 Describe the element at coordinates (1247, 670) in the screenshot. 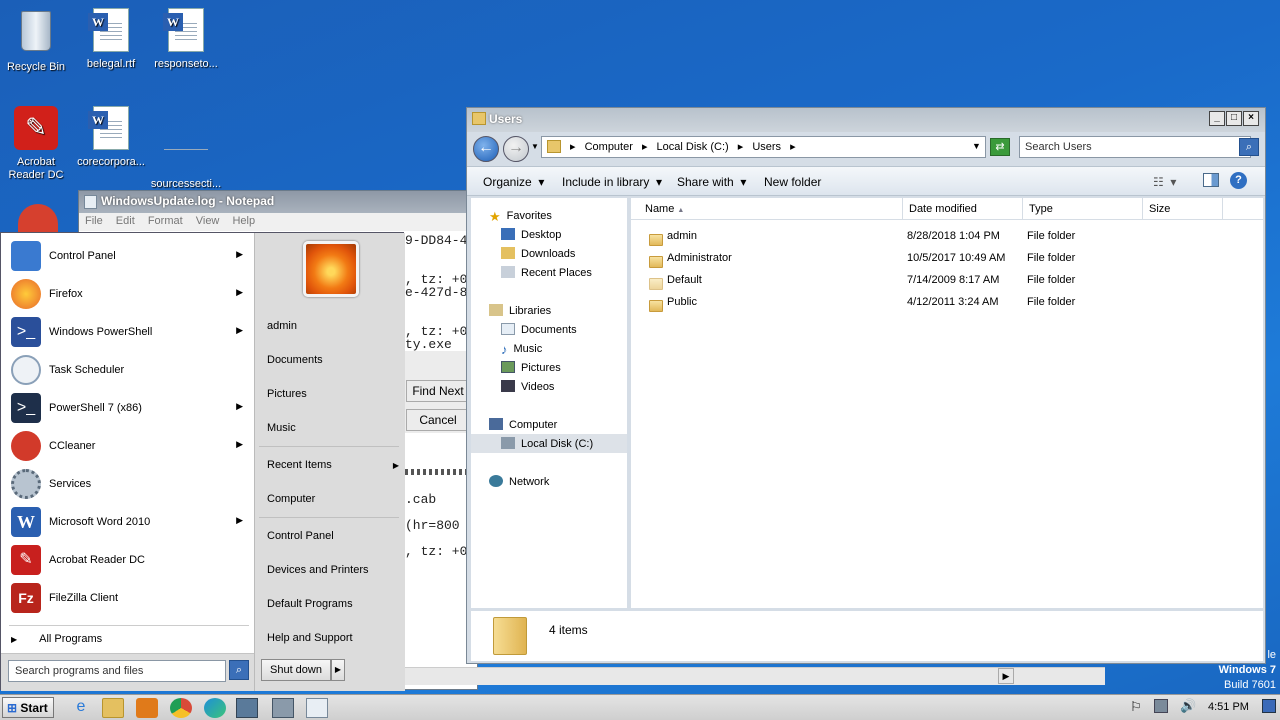

I see `branding-windows: Windows 7` at that location.